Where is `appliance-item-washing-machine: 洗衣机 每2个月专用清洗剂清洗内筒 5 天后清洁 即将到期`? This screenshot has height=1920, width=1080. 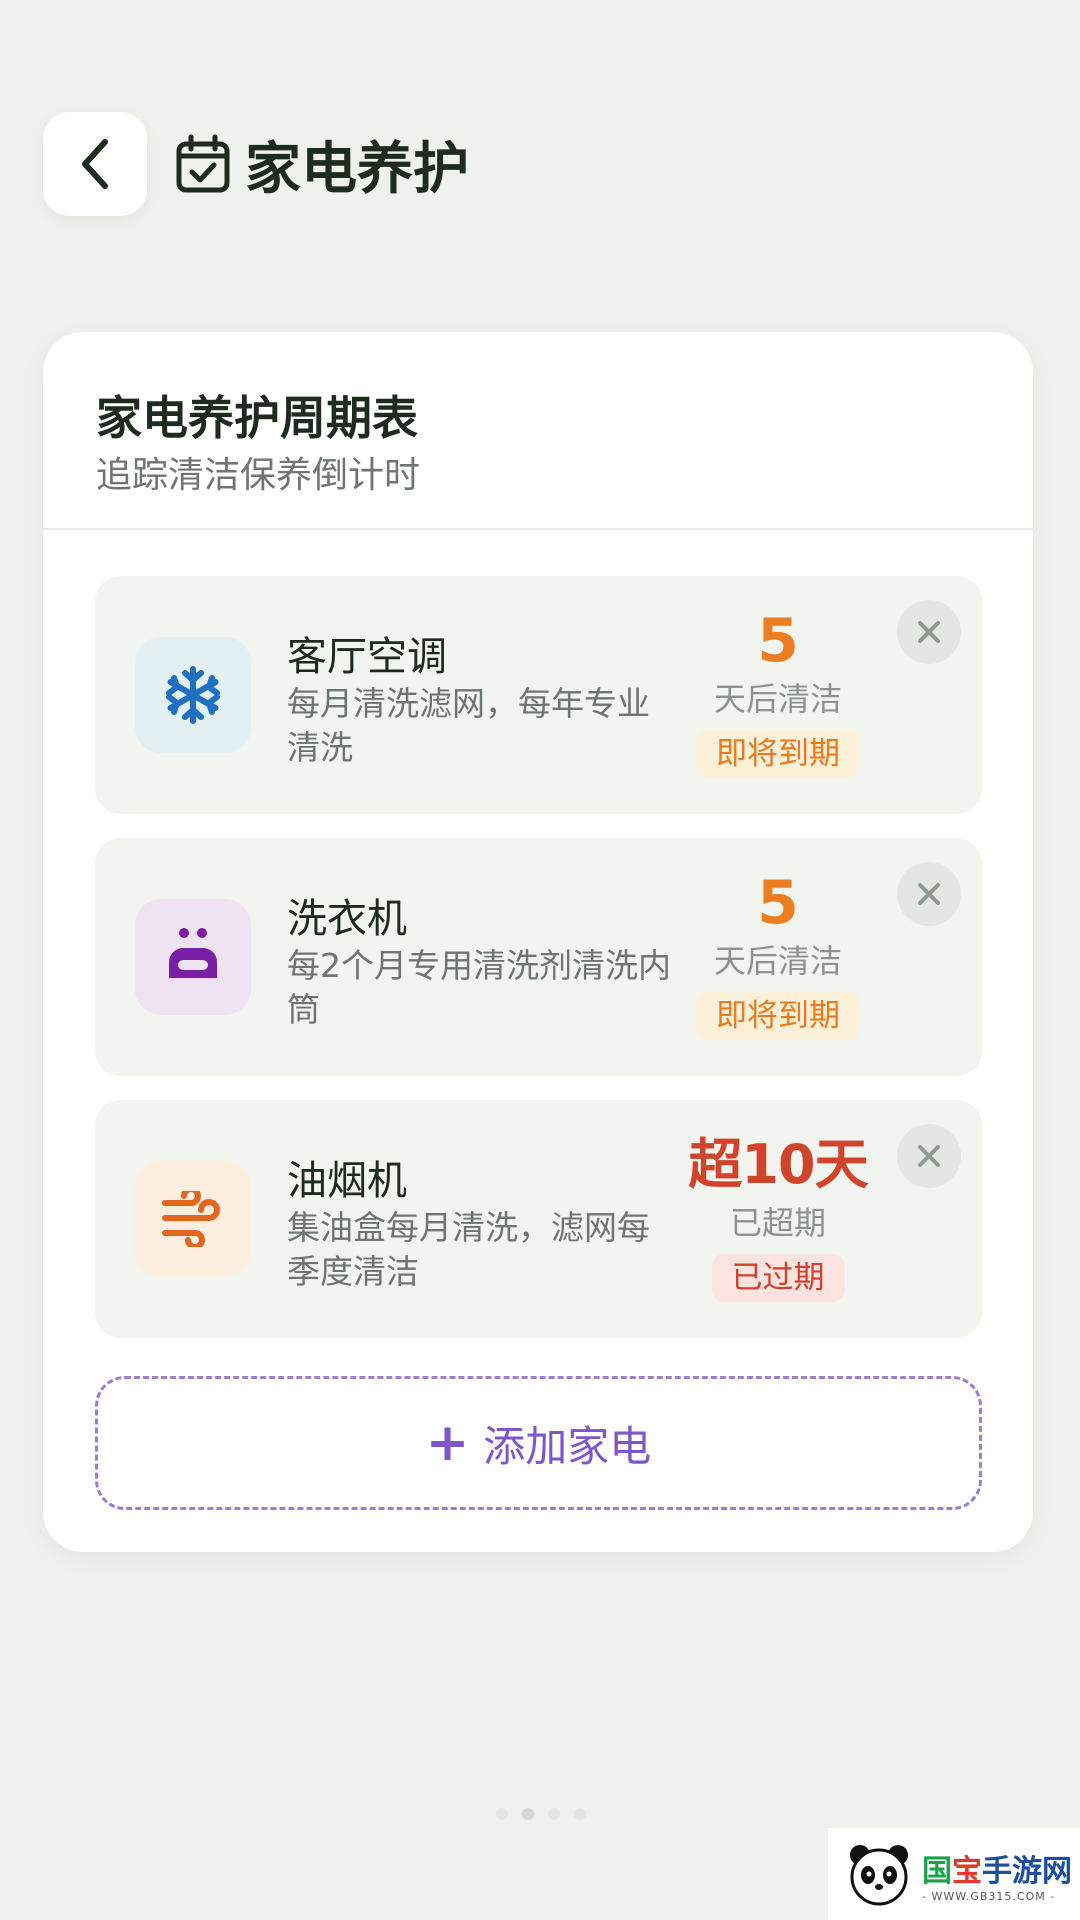
appliance-item-washing-machine: 洗衣机 每2个月专用清洗剂清洗内筒 5 天后清洁 即将到期 is located at coordinates (538, 957).